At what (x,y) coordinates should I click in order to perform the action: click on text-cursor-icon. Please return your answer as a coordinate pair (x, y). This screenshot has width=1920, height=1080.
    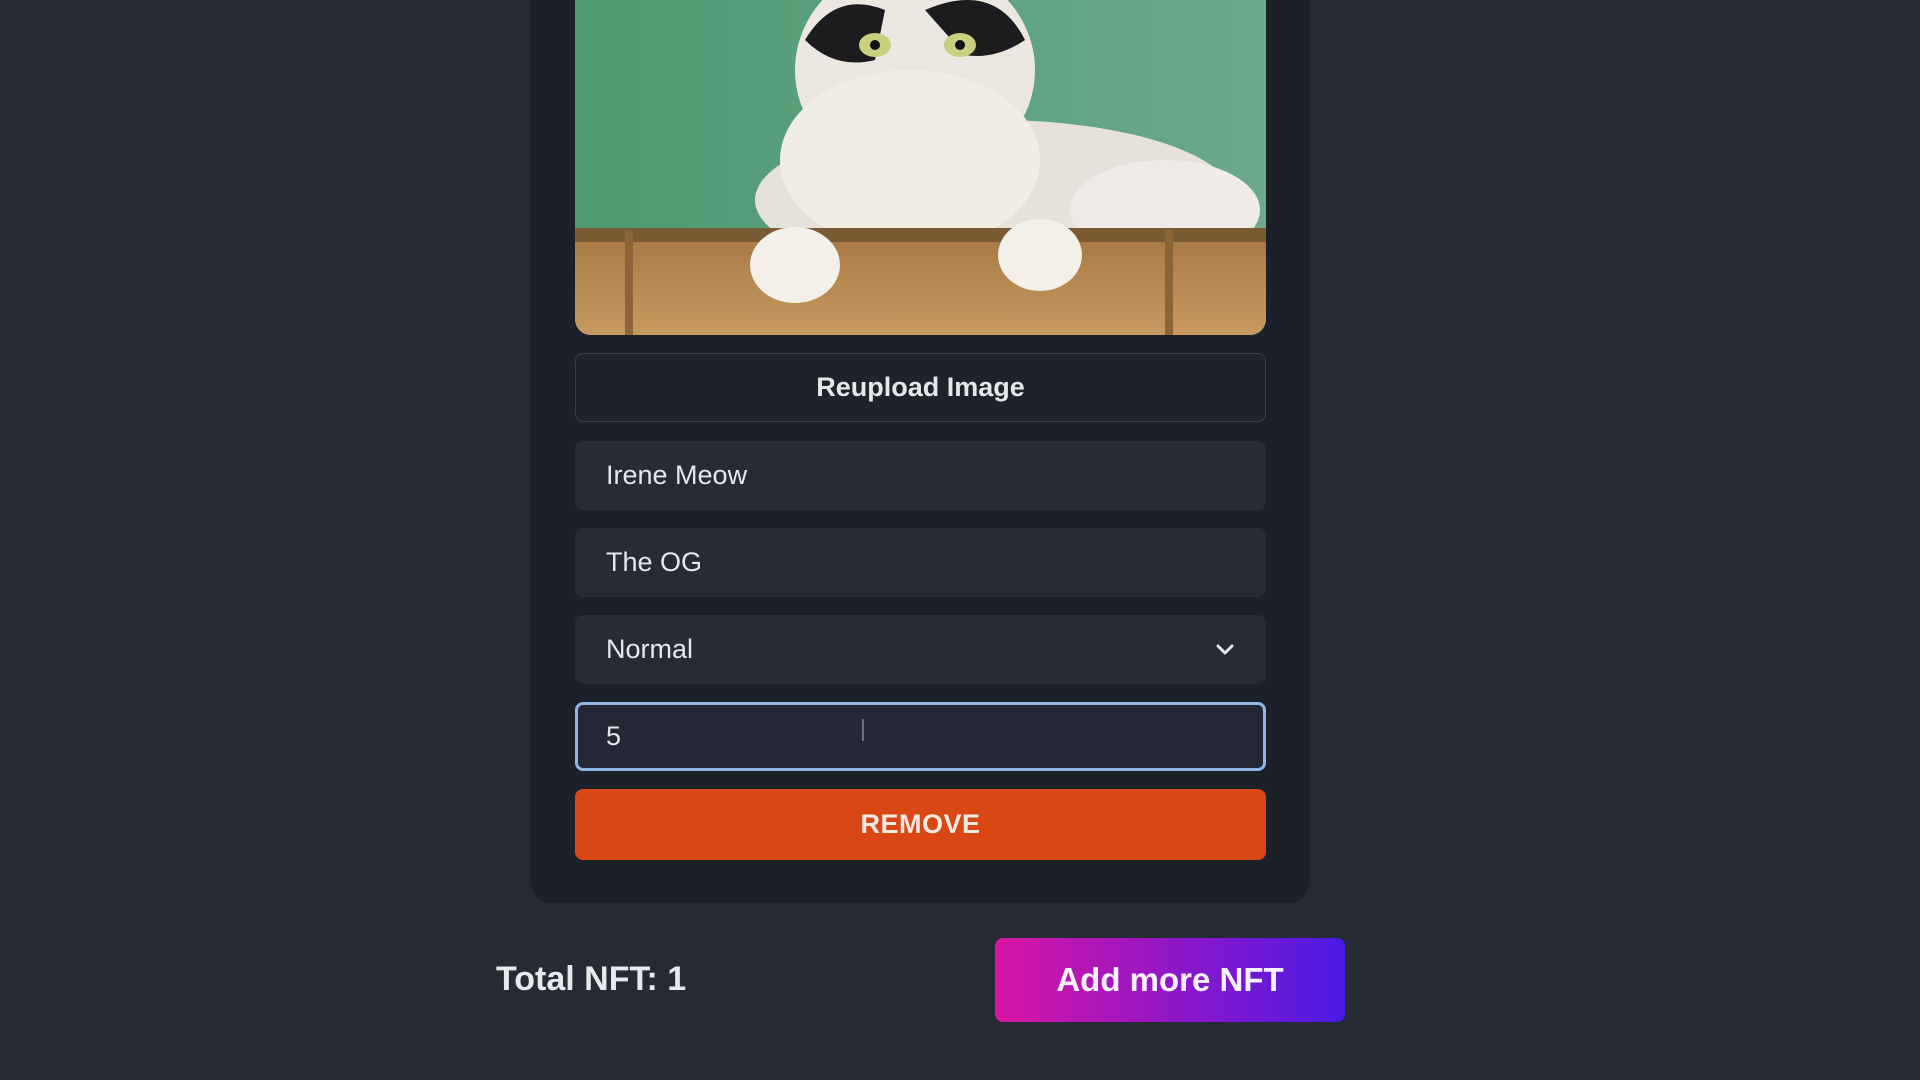
    Looking at the image, I should click on (863, 730).